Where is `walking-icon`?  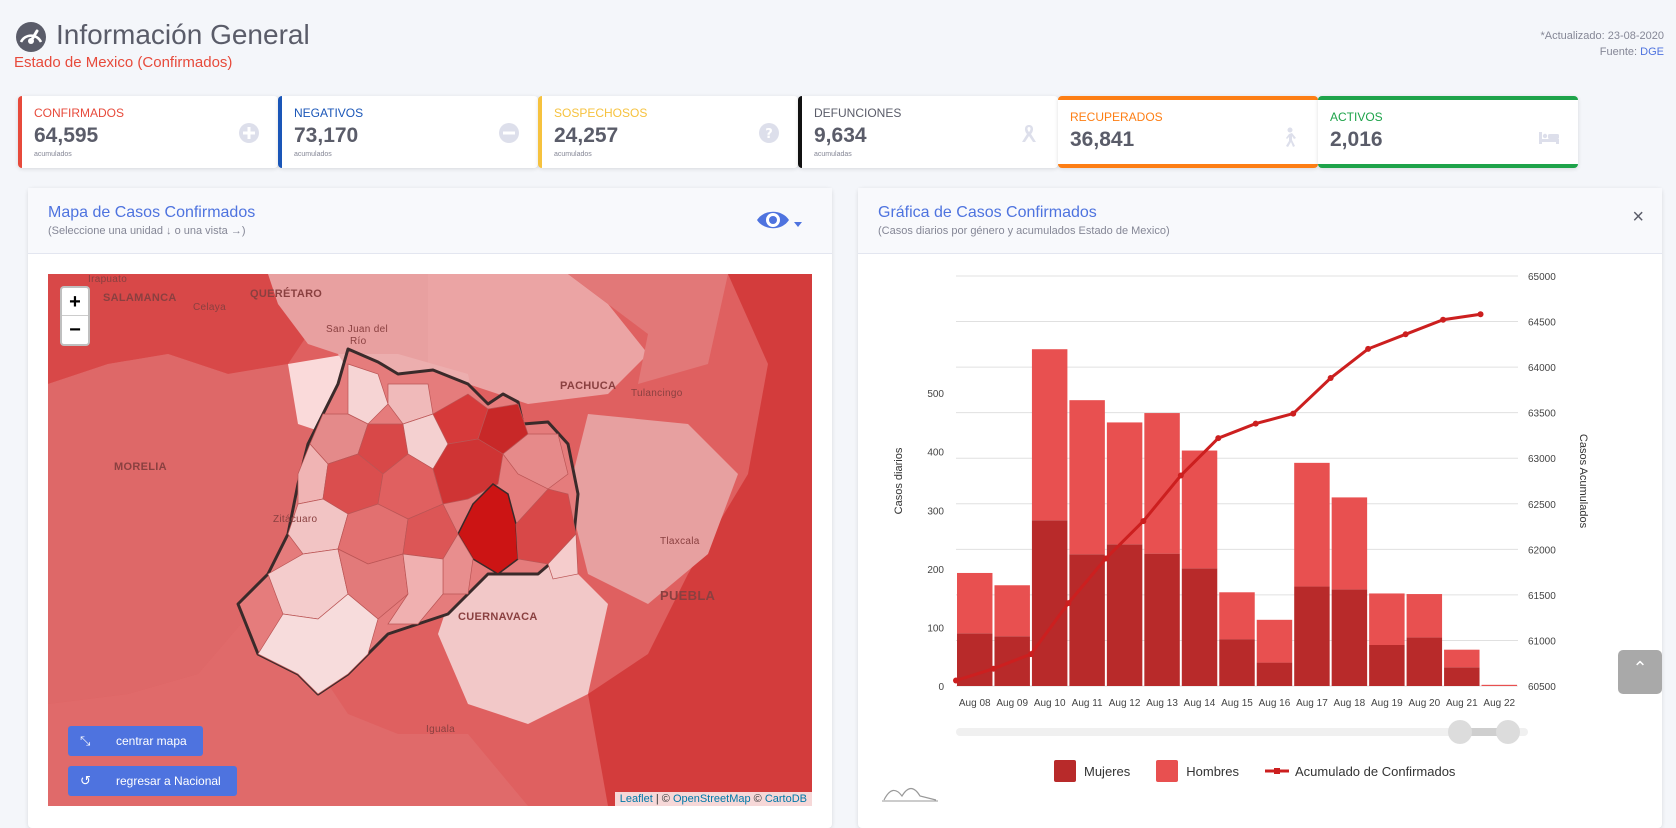
walking-icon is located at coordinates (1291, 137).